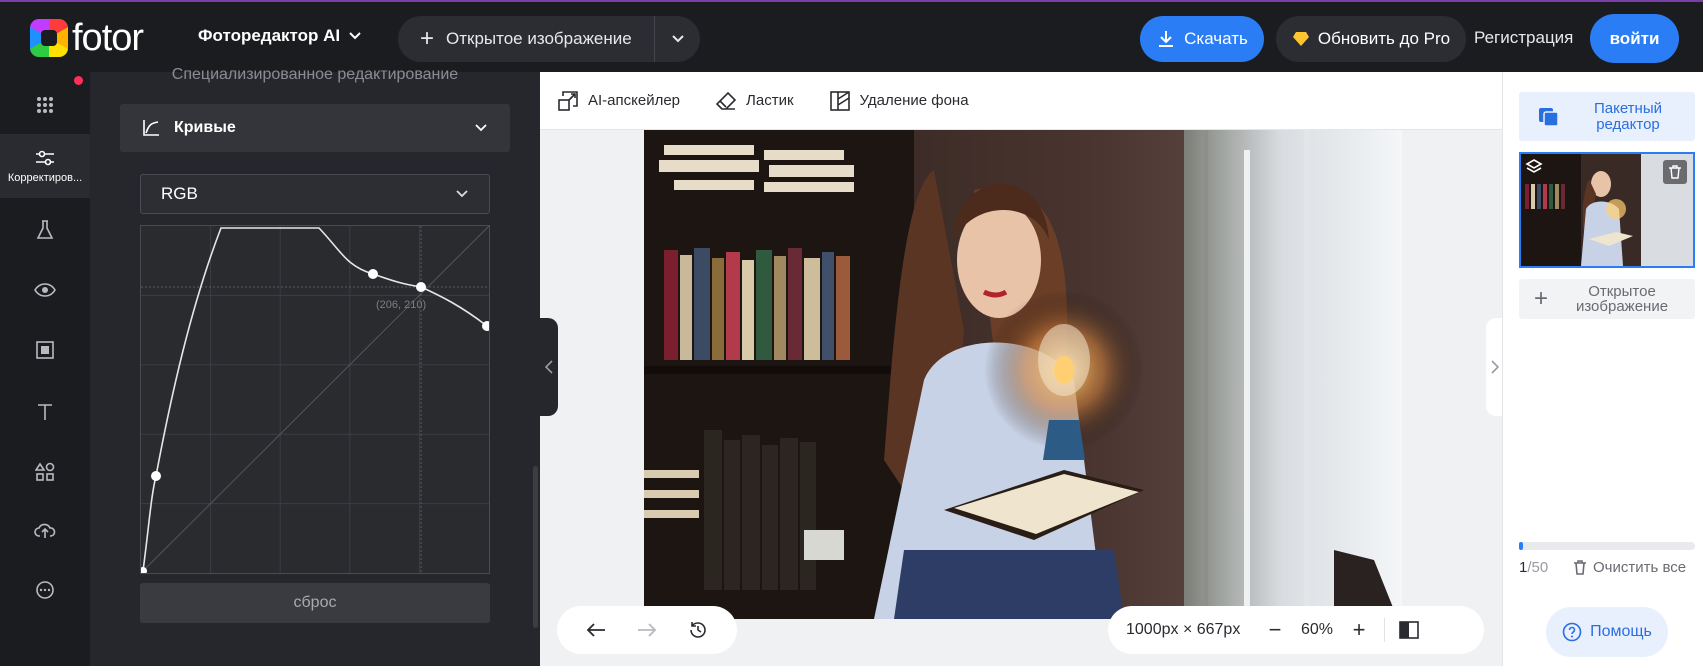 The height and width of the screenshot is (666, 1703). I want to click on add-image-label: Открытое изображение, so click(1622, 299).